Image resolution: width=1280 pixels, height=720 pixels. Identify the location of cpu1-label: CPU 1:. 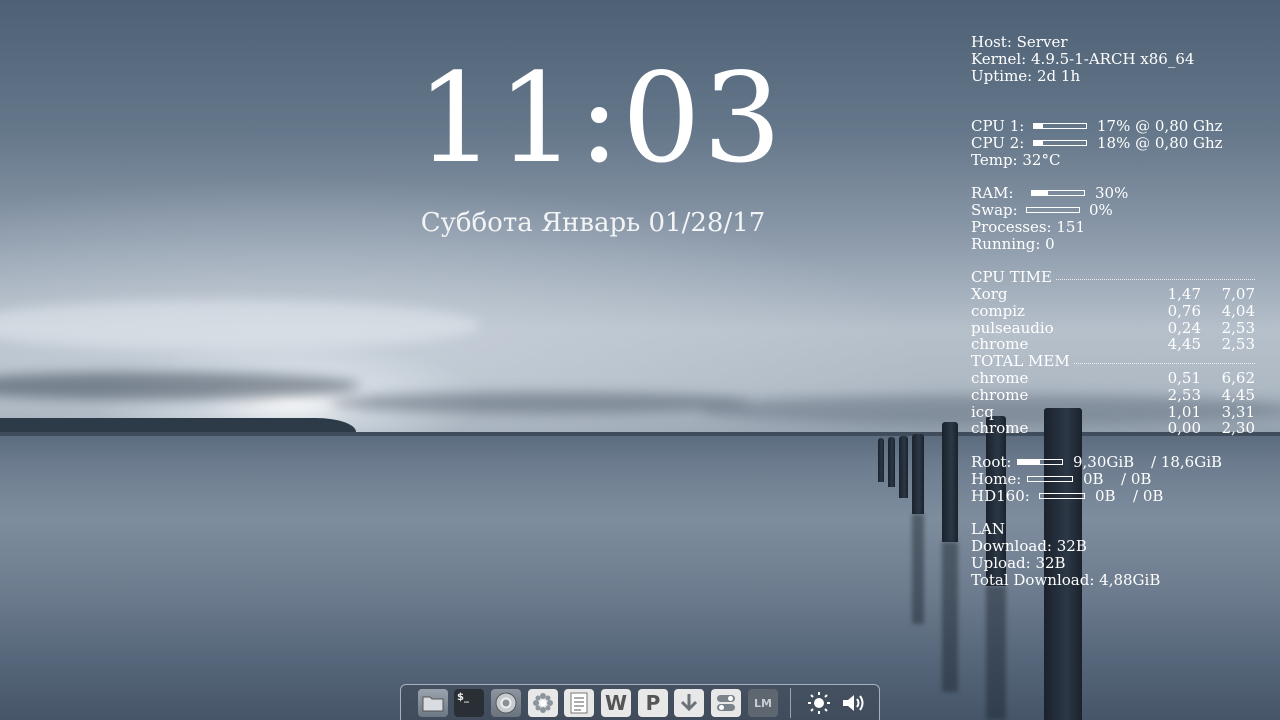
(998, 125).